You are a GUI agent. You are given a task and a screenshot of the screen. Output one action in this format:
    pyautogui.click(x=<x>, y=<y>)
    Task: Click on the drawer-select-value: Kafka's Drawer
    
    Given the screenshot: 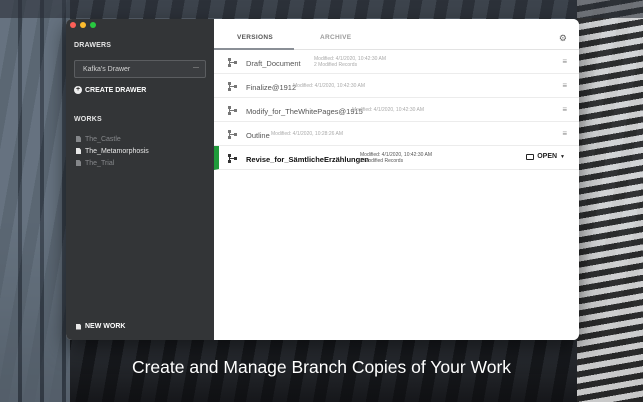 What is the action you would take?
    pyautogui.click(x=107, y=69)
    